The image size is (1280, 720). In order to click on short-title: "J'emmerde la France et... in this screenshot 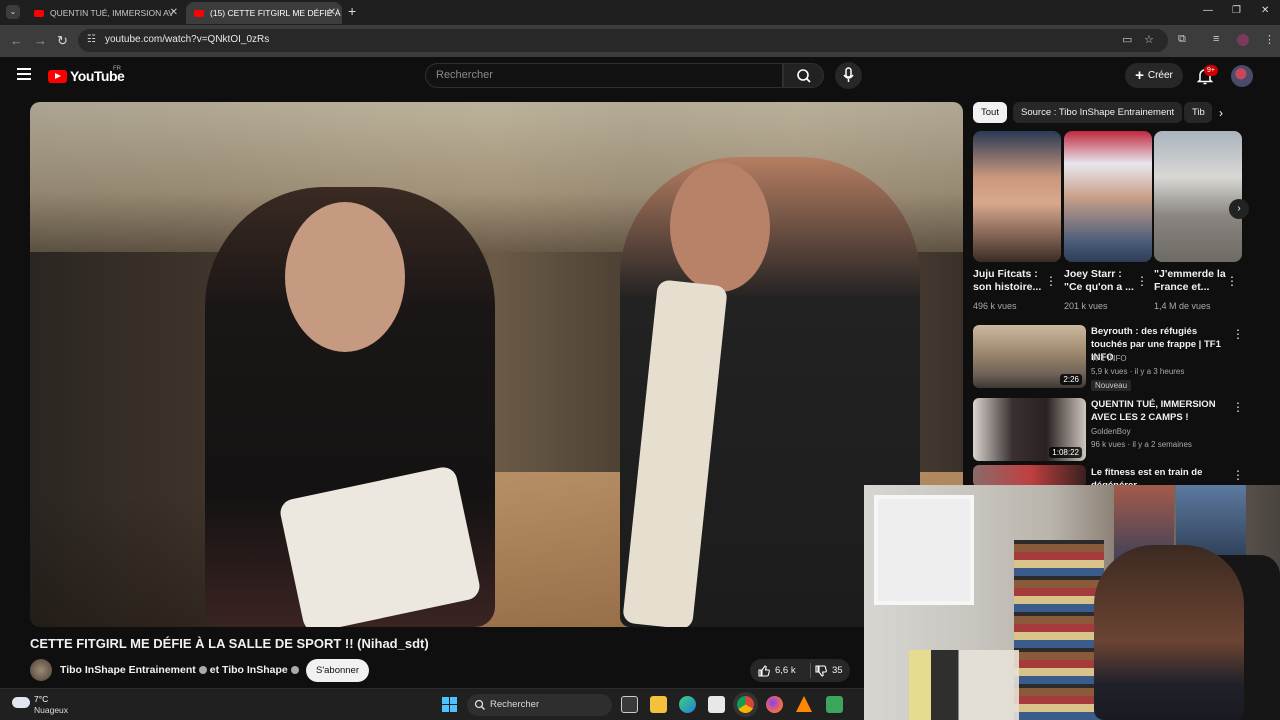, I will do `click(1190, 281)`.